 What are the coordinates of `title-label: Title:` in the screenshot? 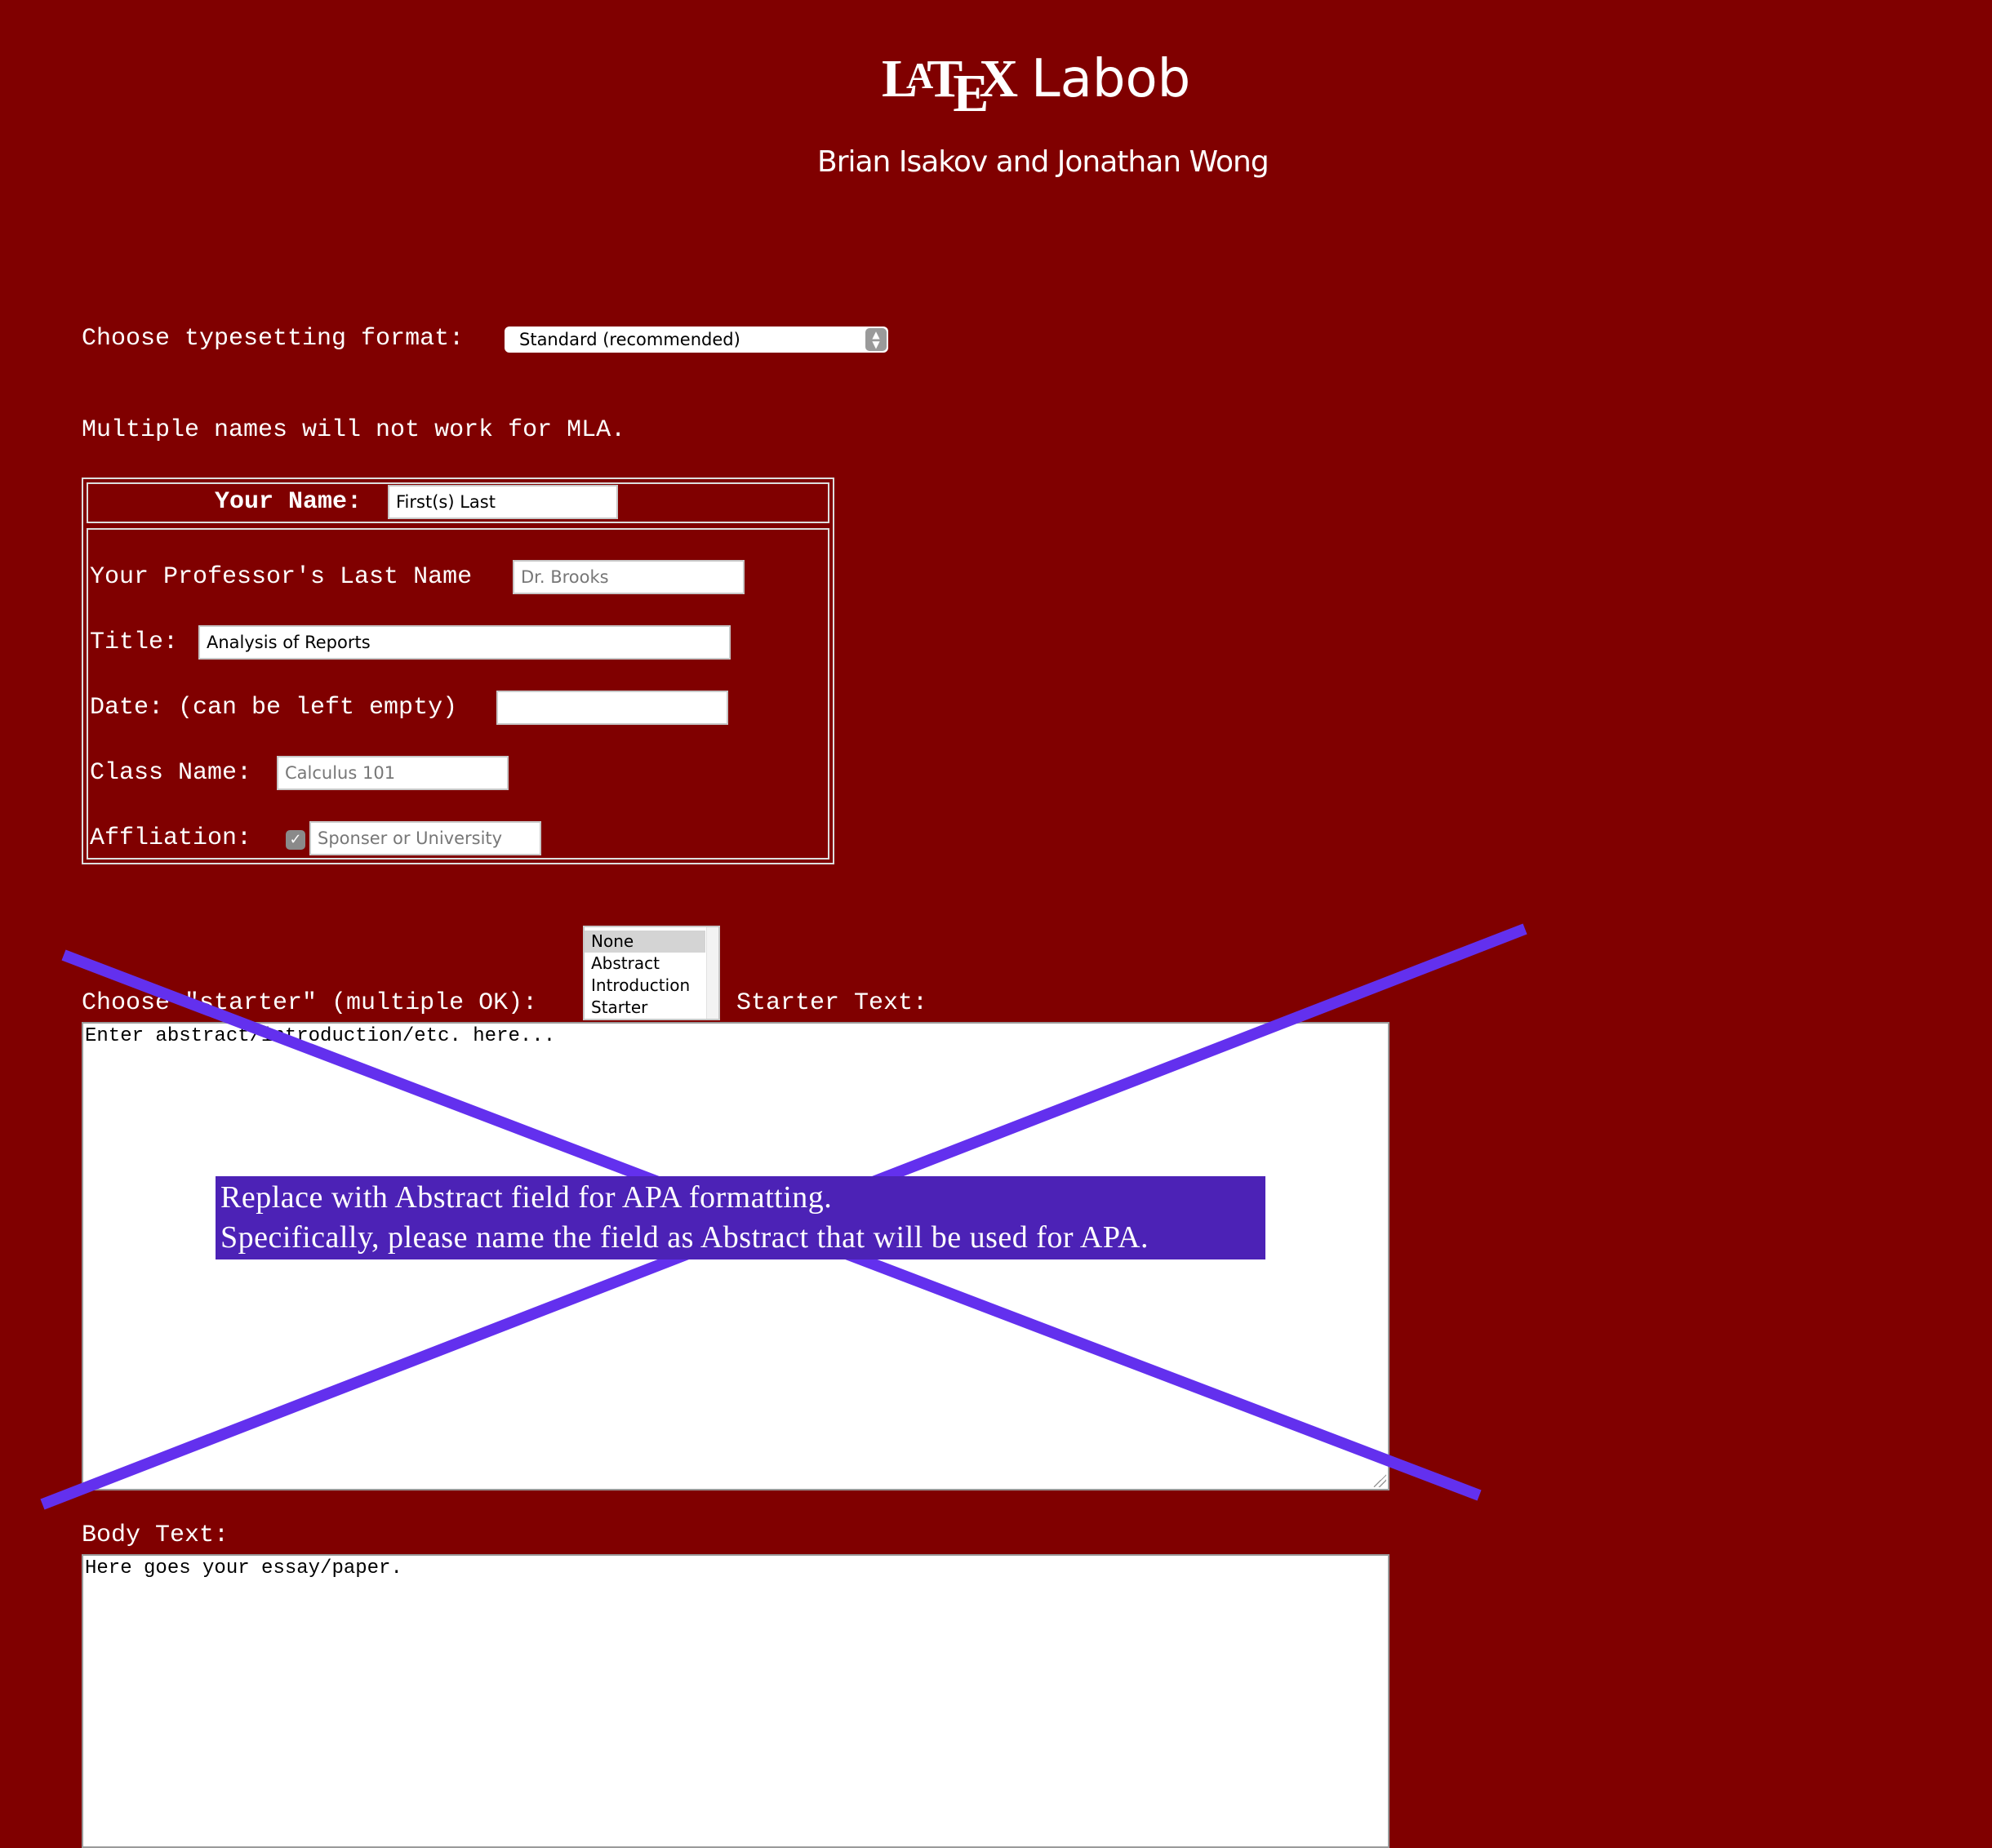 It's located at (134, 642).